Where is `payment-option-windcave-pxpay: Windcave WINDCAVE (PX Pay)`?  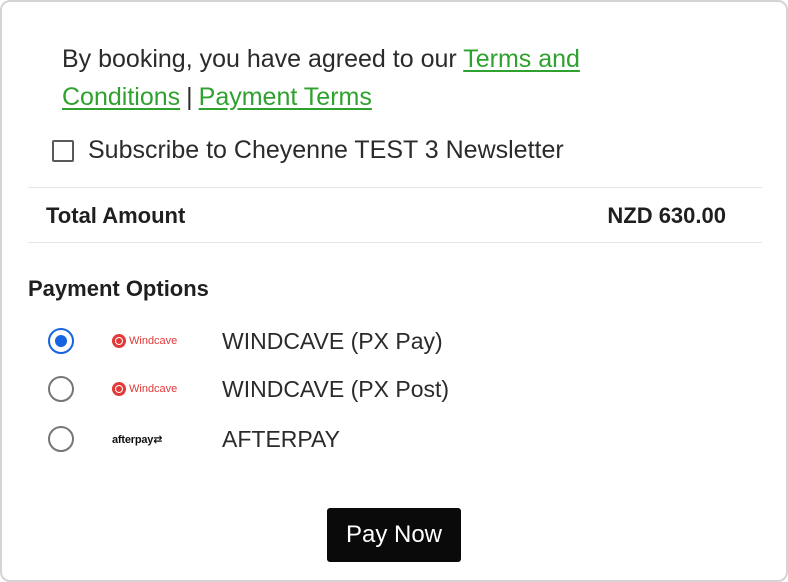
payment-option-windcave-pxpay: Windcave WINDCAVE (PX Pay) is located at coordinates (245, 341).